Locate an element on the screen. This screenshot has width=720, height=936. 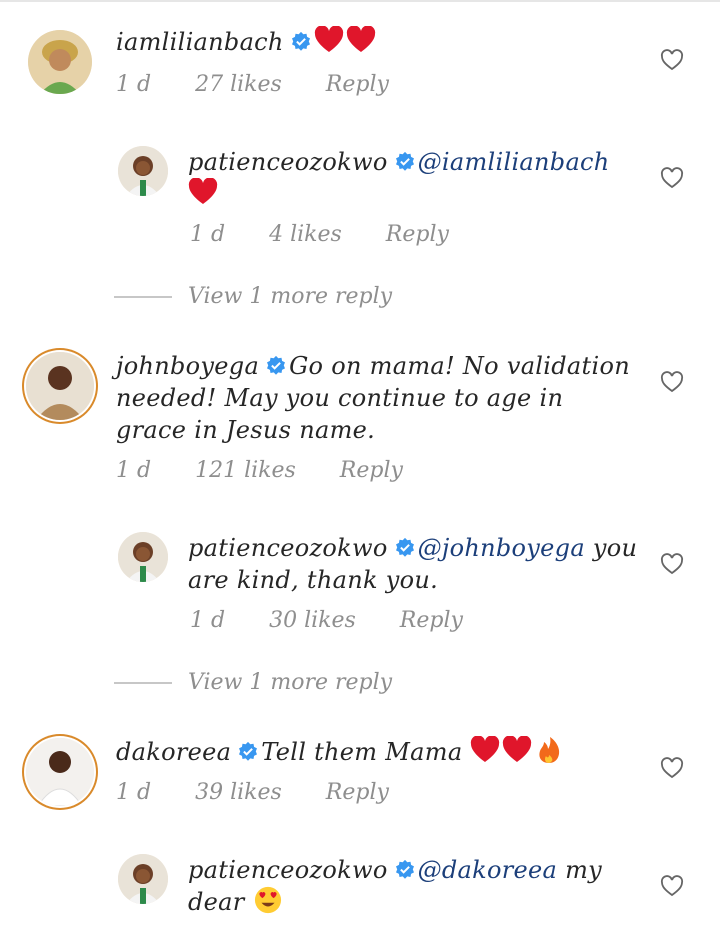
comment-text: Tell them Mama is located at coordinates (362, 752).